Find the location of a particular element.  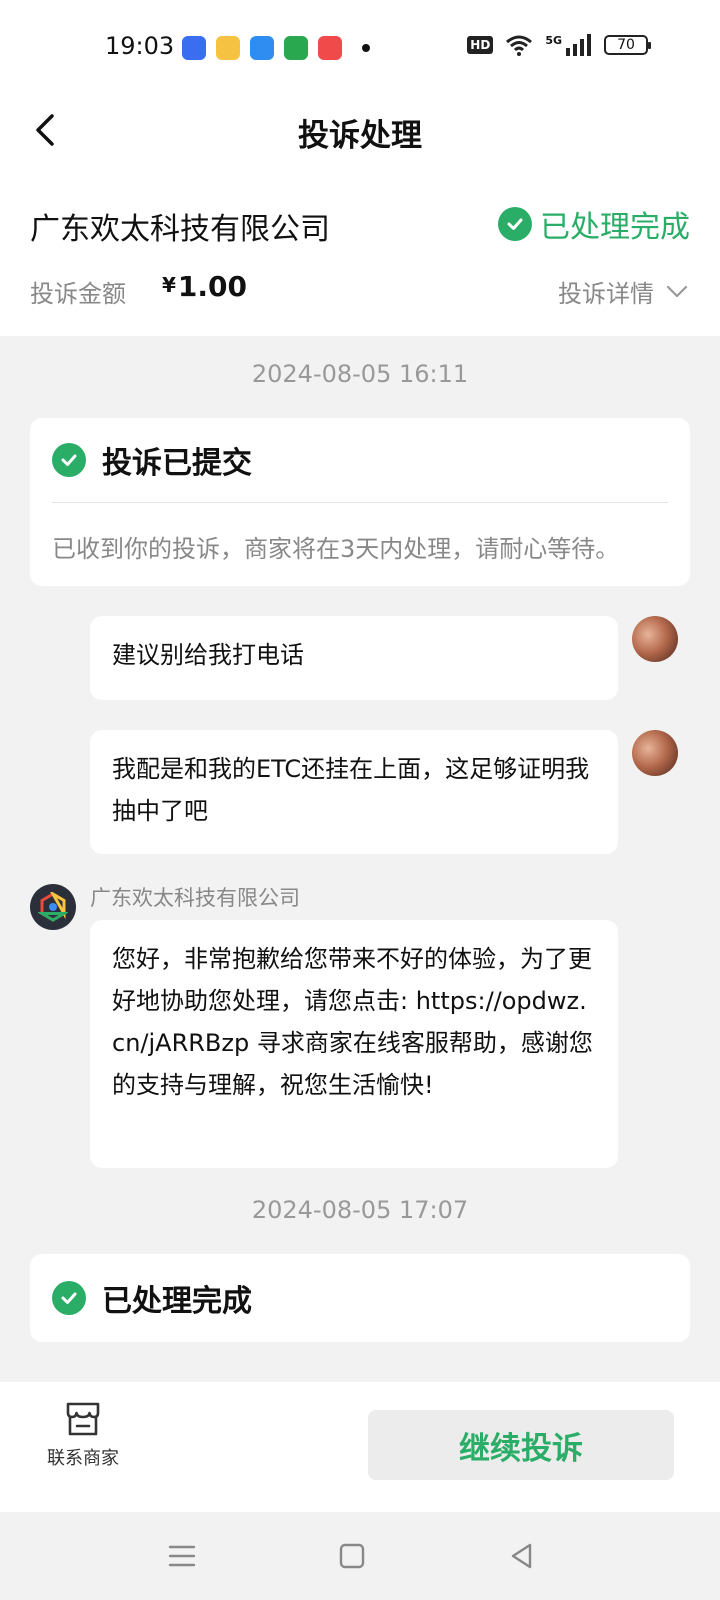

user-message-bubble: 建议别给我打电话 is located at coordinates (354, 658).